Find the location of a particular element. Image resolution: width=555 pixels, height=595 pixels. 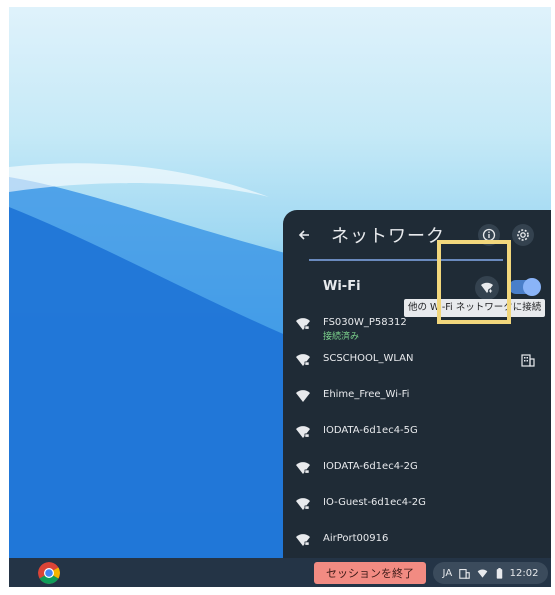

wifi-toggle is located at coordinates (525, 287).